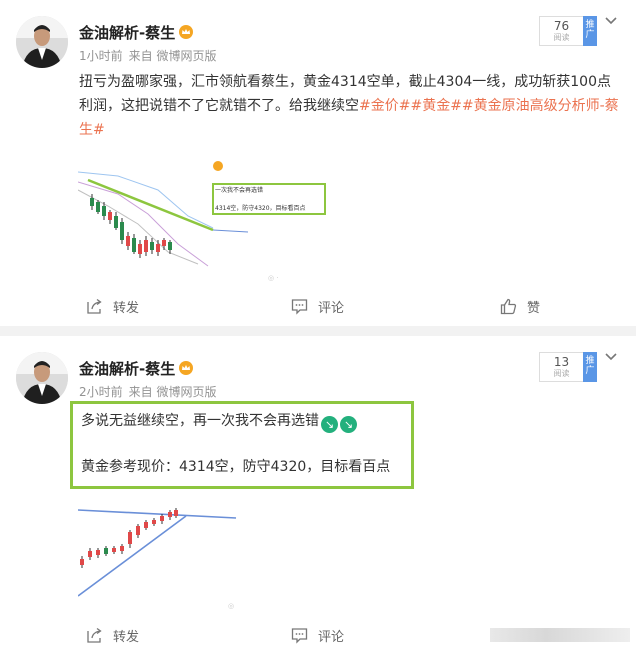  I want to click on like-button: 赞, so click(520, 306).